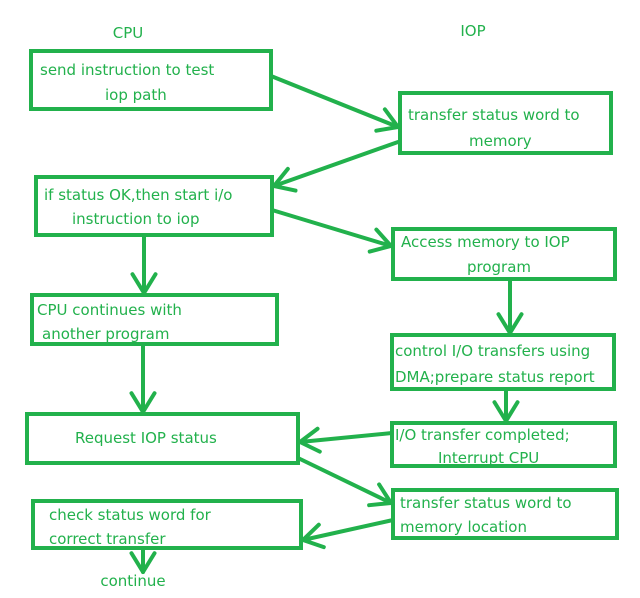 This screenshot has width=640, height=598. Describe the element at coordinates (492, 351) in the screenshot. I see `node-label-line: control I/O transfers using` at that location.